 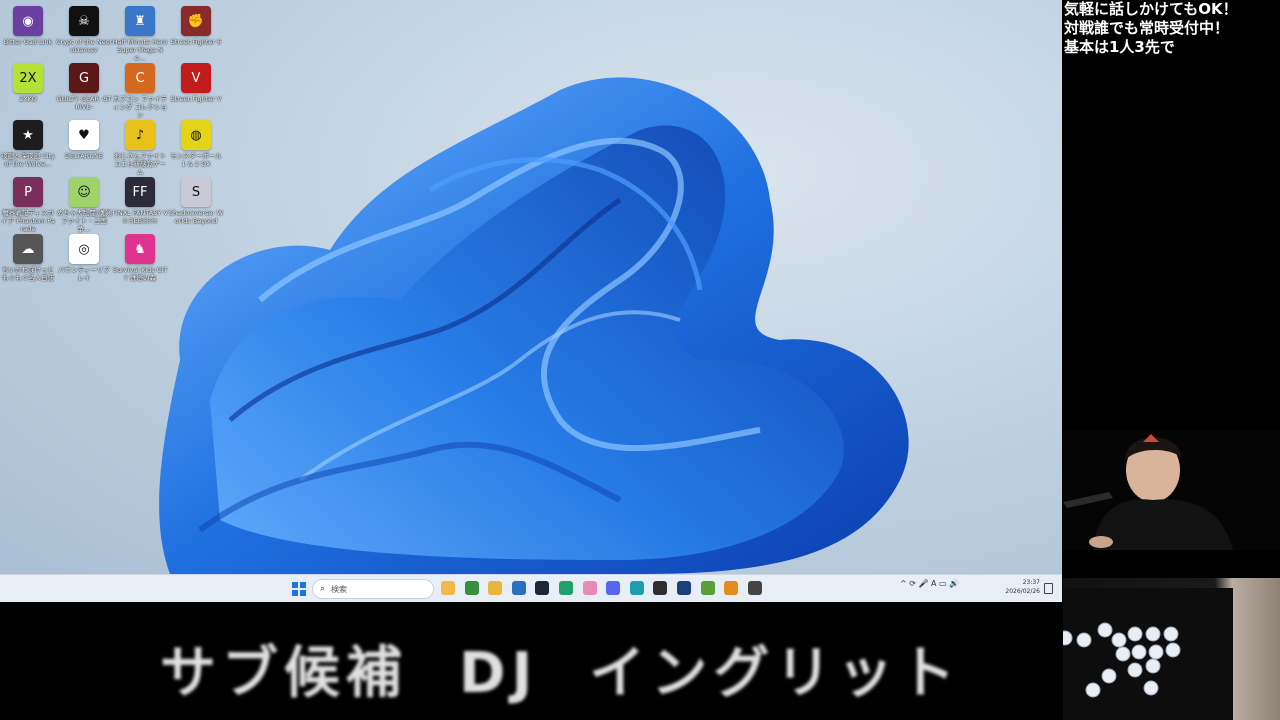 I want to click on app-icon: ✊, so click(x=196, y=21).